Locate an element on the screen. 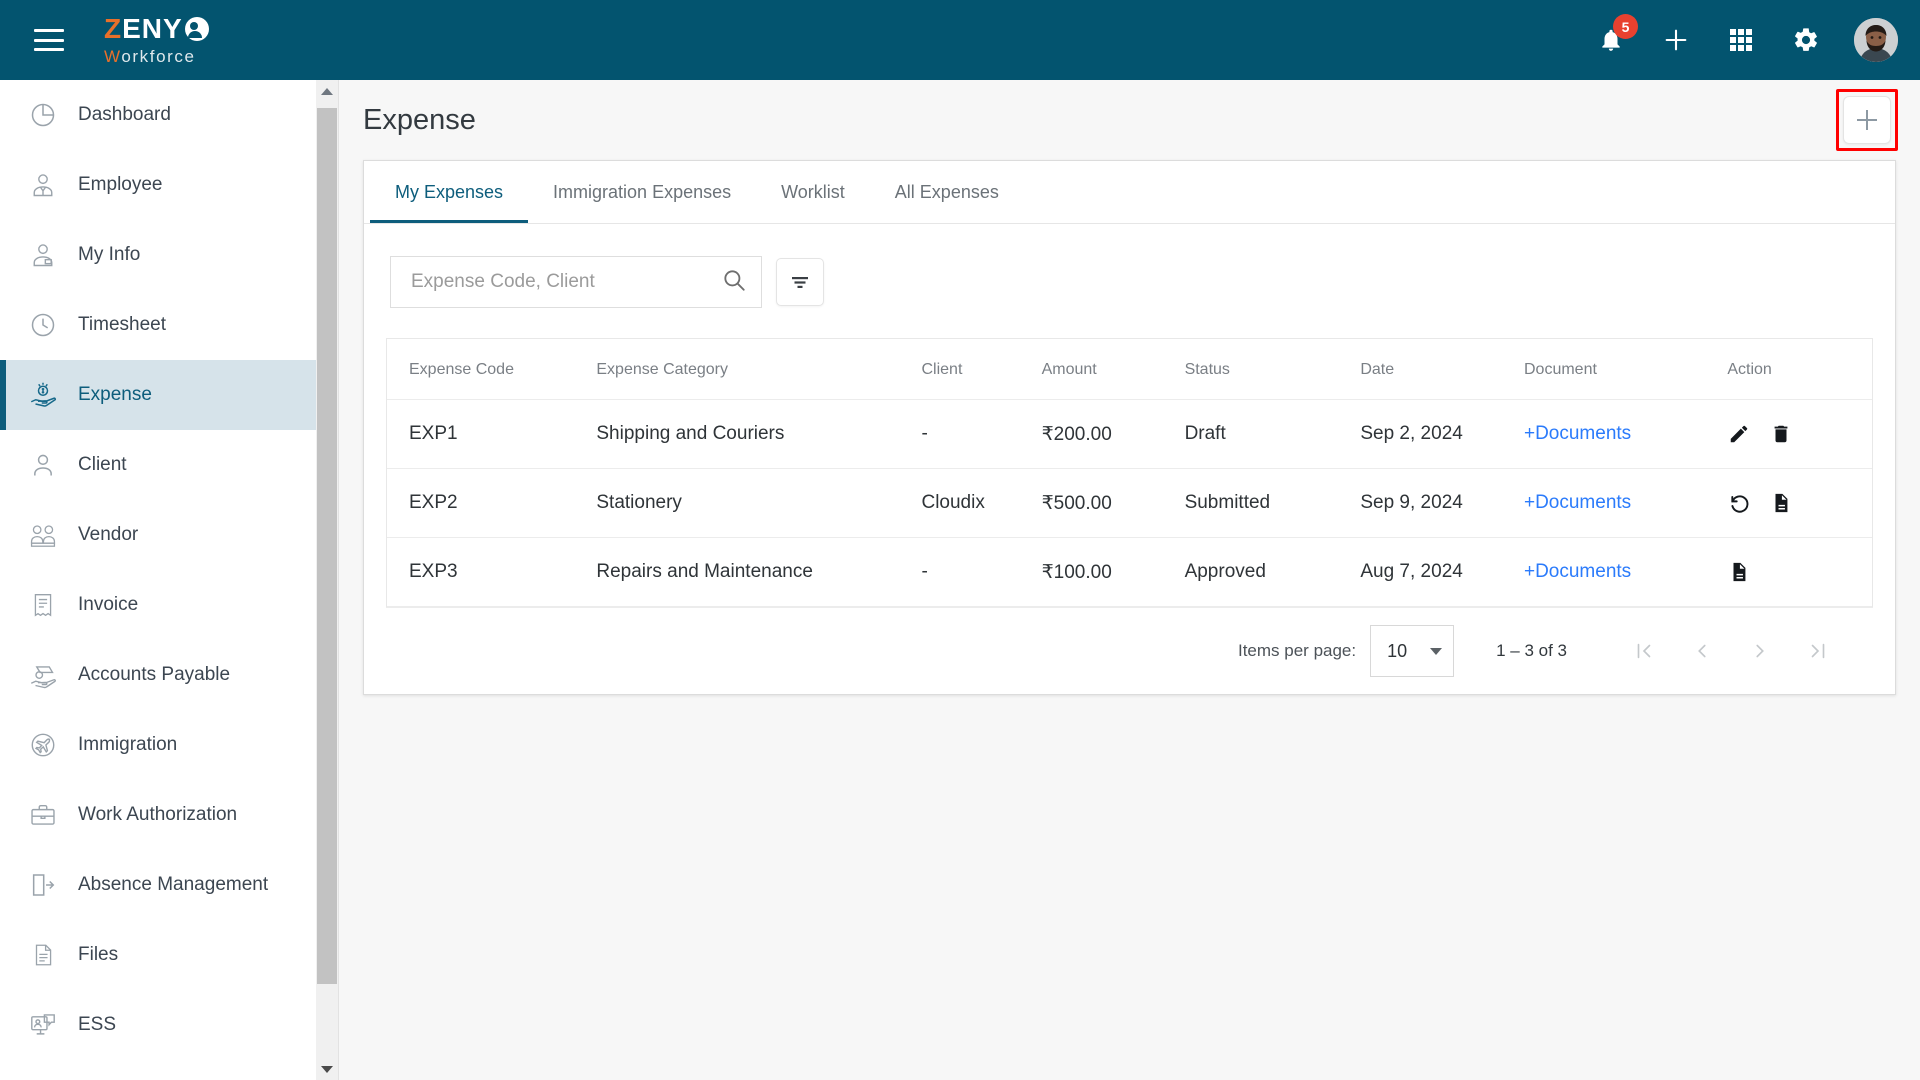  hamburger-bar is located at coordinates (49, 40).